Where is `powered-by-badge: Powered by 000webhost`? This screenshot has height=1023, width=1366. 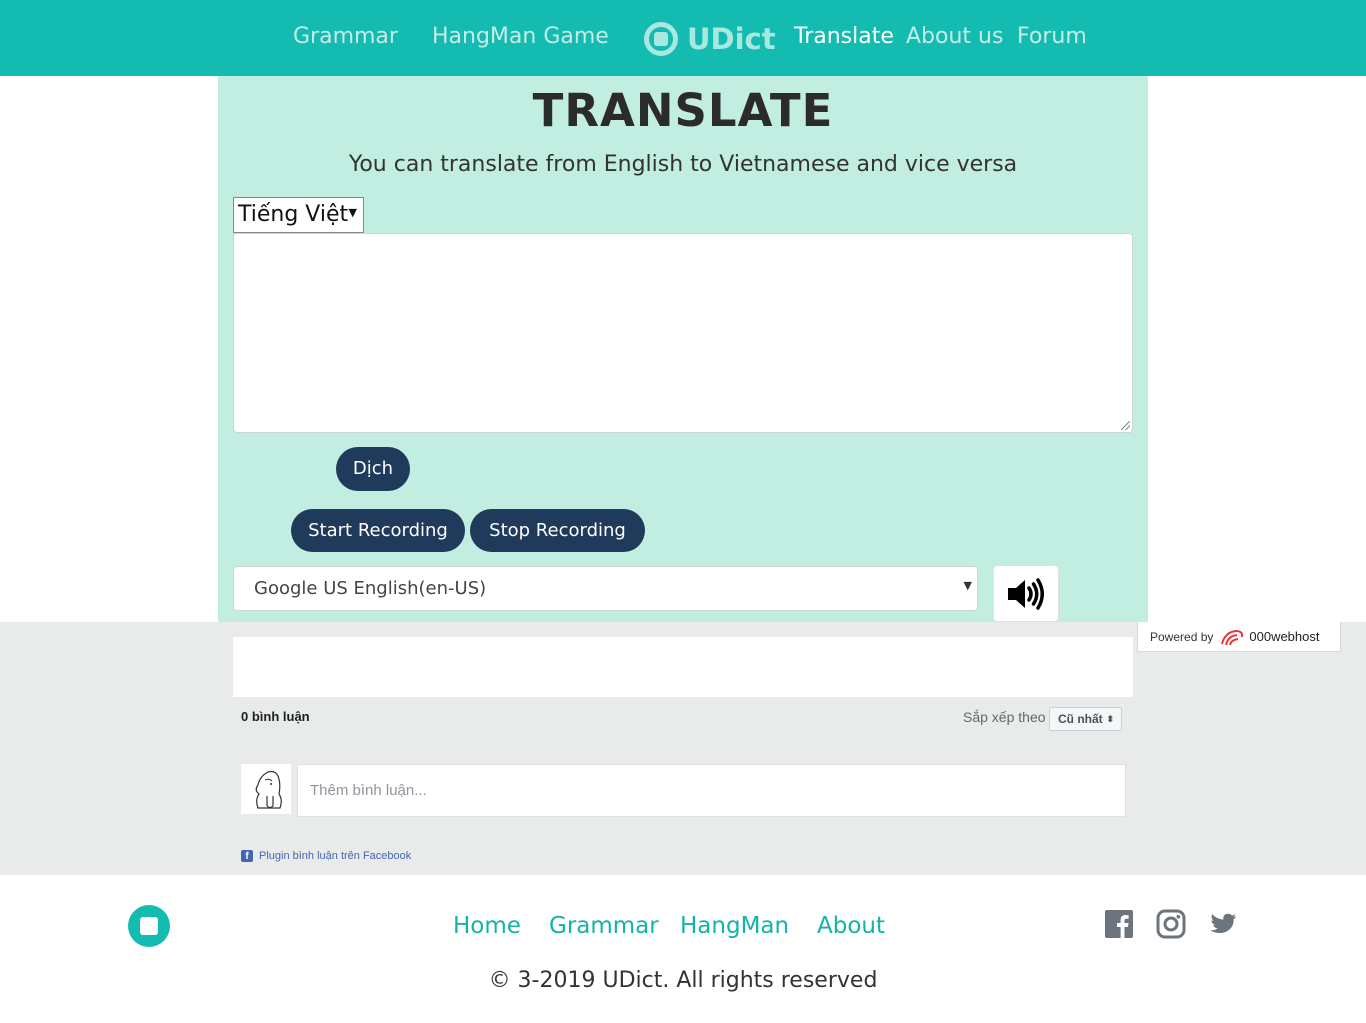 powered-by-badge: Powered by 000webhost is located at coordinates (1239, 637).